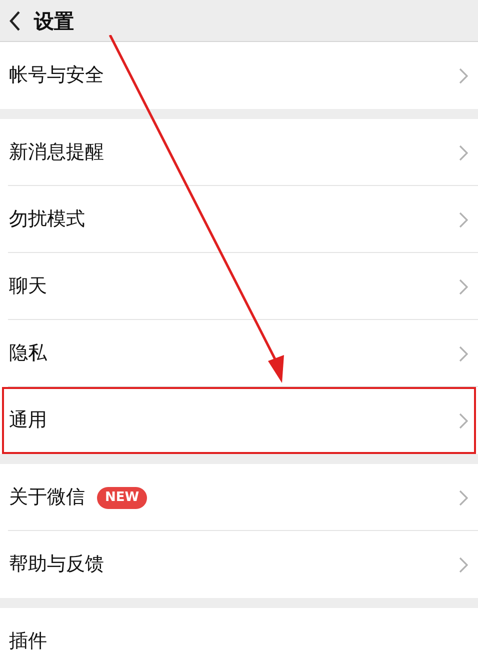 The width and height of the screenshot is (478, 666). Describe the element at coordinates (56, 564) in the screenshot. I see `settings-item: 帮助与反馈` at that location.